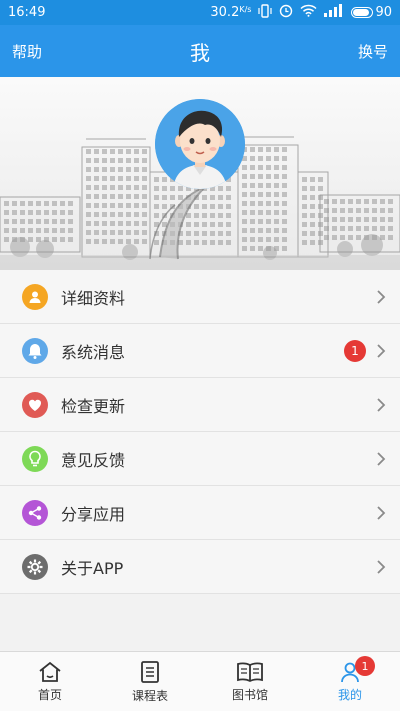 Image resolution: width=400 pixels, height=711 pixels. What do you see at coordinates (93, 460) in the screenshot?
I see `menu-label: 意见反馈` at bounding box center [93, 460].